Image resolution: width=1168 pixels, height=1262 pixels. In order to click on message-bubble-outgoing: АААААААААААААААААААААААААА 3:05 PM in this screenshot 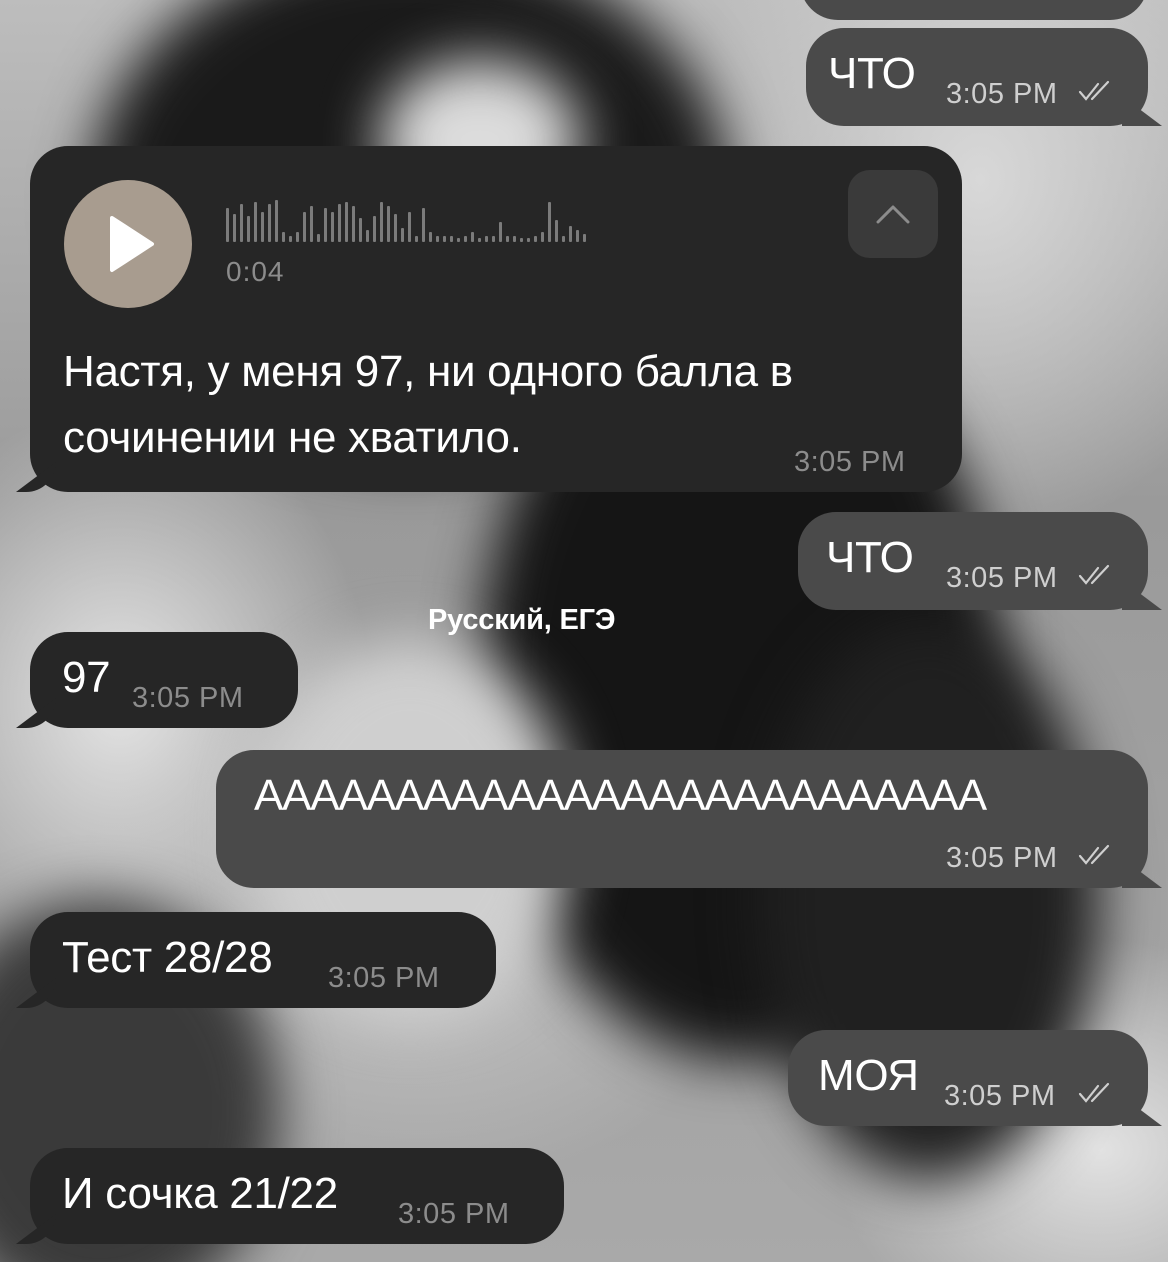, I will do `click(682, 819)`.